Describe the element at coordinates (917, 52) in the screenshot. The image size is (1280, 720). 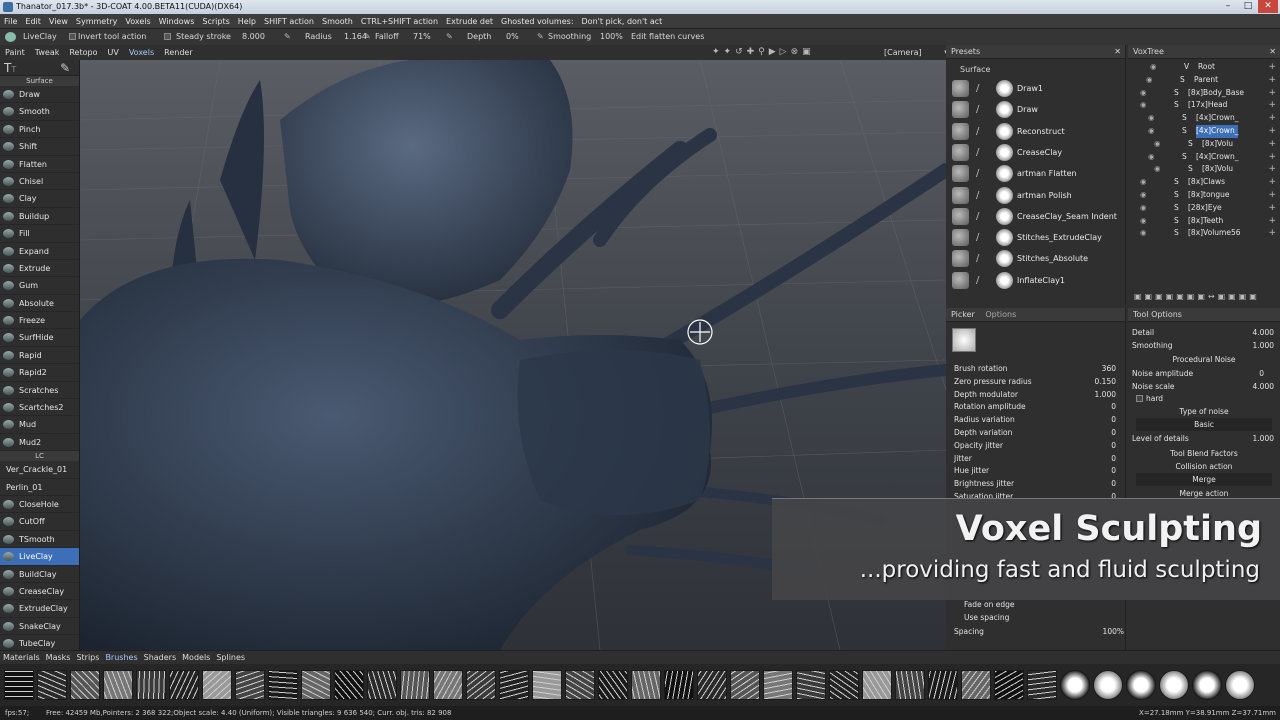
I see `camera-dropdown: [Camera] ▼` at that location.